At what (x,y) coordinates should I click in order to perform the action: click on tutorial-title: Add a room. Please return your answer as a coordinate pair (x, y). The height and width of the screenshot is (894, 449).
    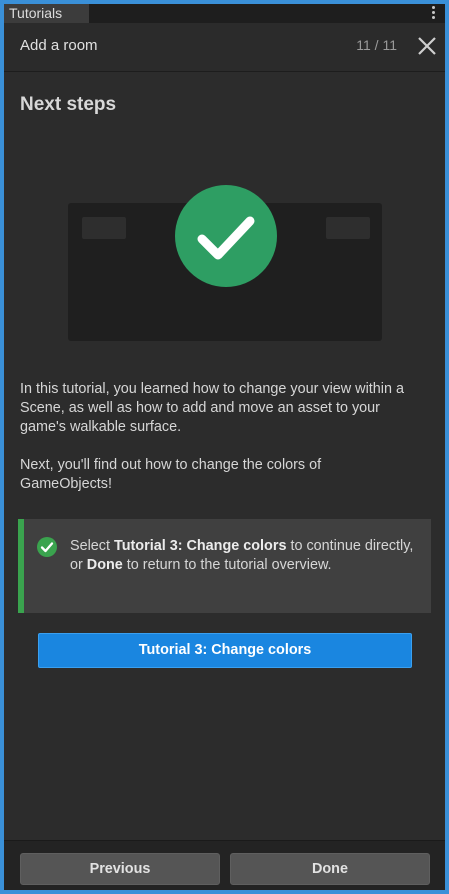
    Looking at the image, I should click on (59, 45).